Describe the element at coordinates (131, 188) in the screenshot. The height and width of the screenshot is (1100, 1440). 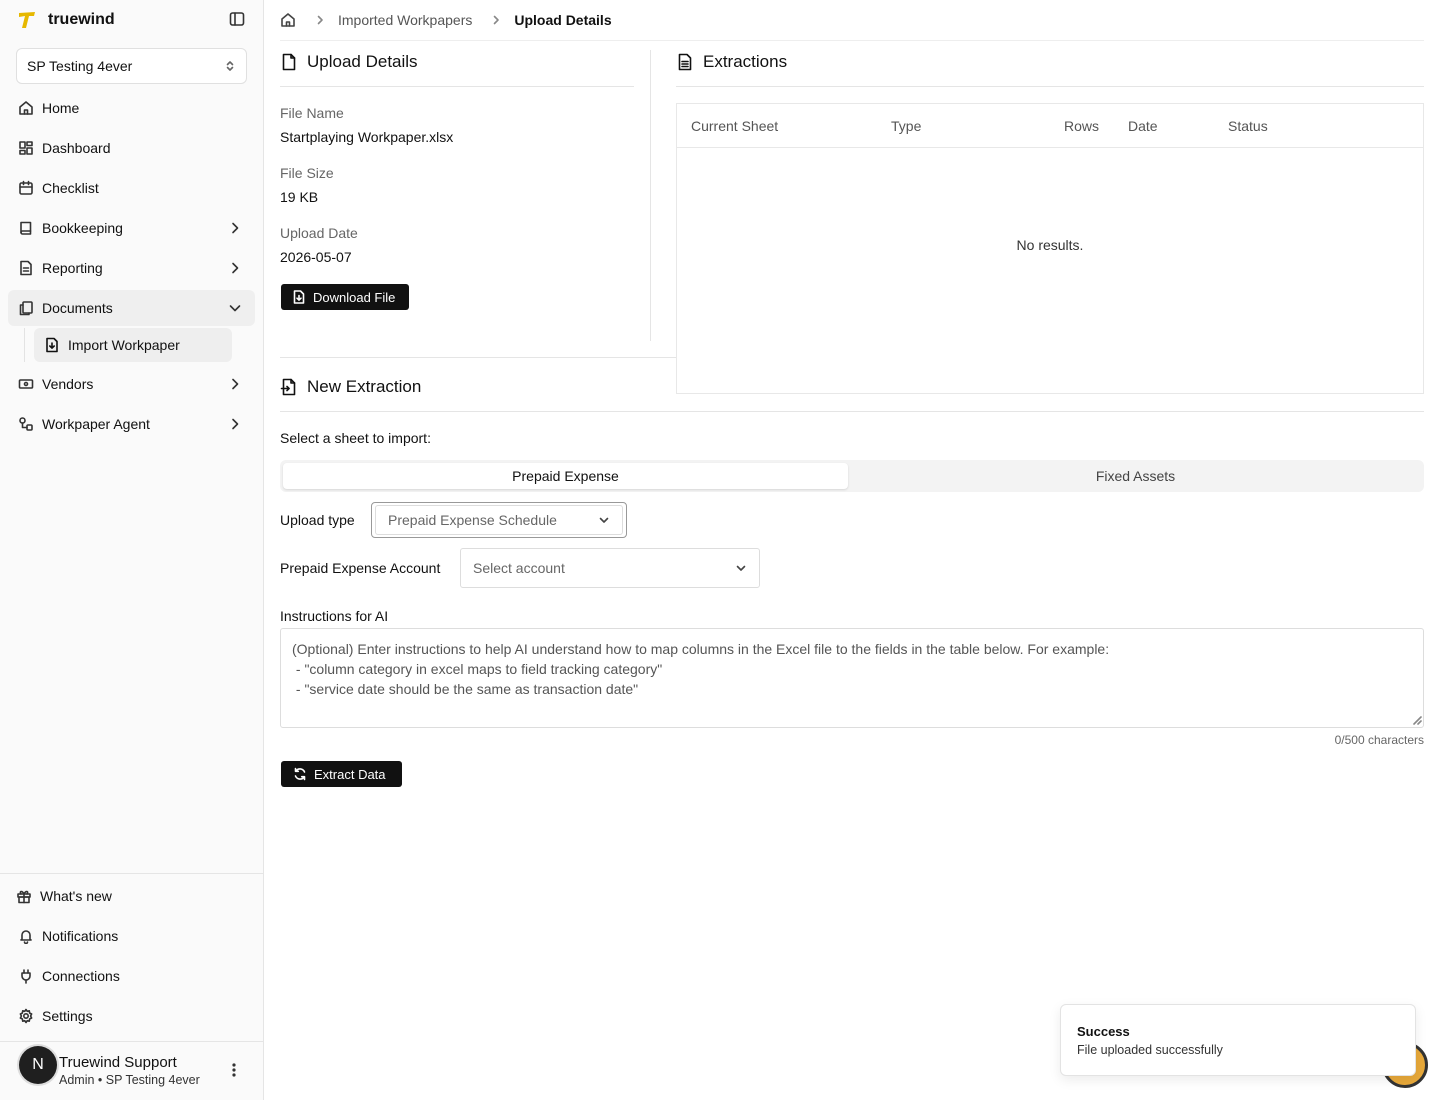
I see `nav-item-checklist: Checklist` at that location.